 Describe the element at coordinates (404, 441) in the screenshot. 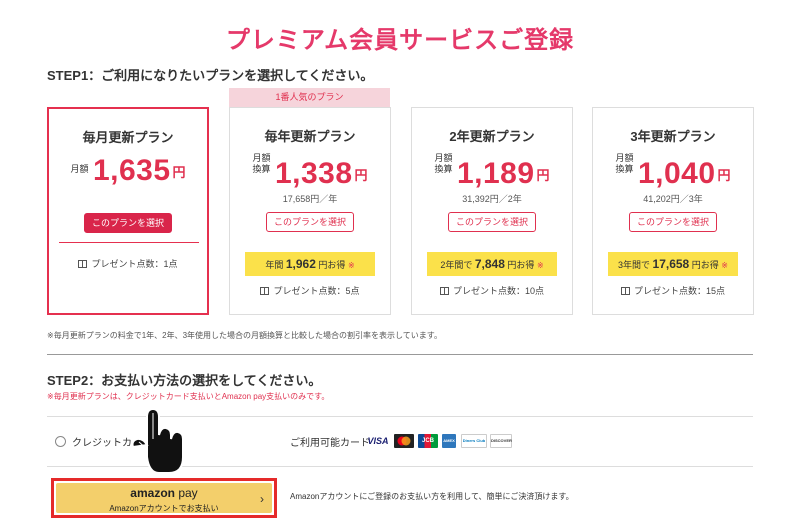

I see `mastercard-logo` at that location.